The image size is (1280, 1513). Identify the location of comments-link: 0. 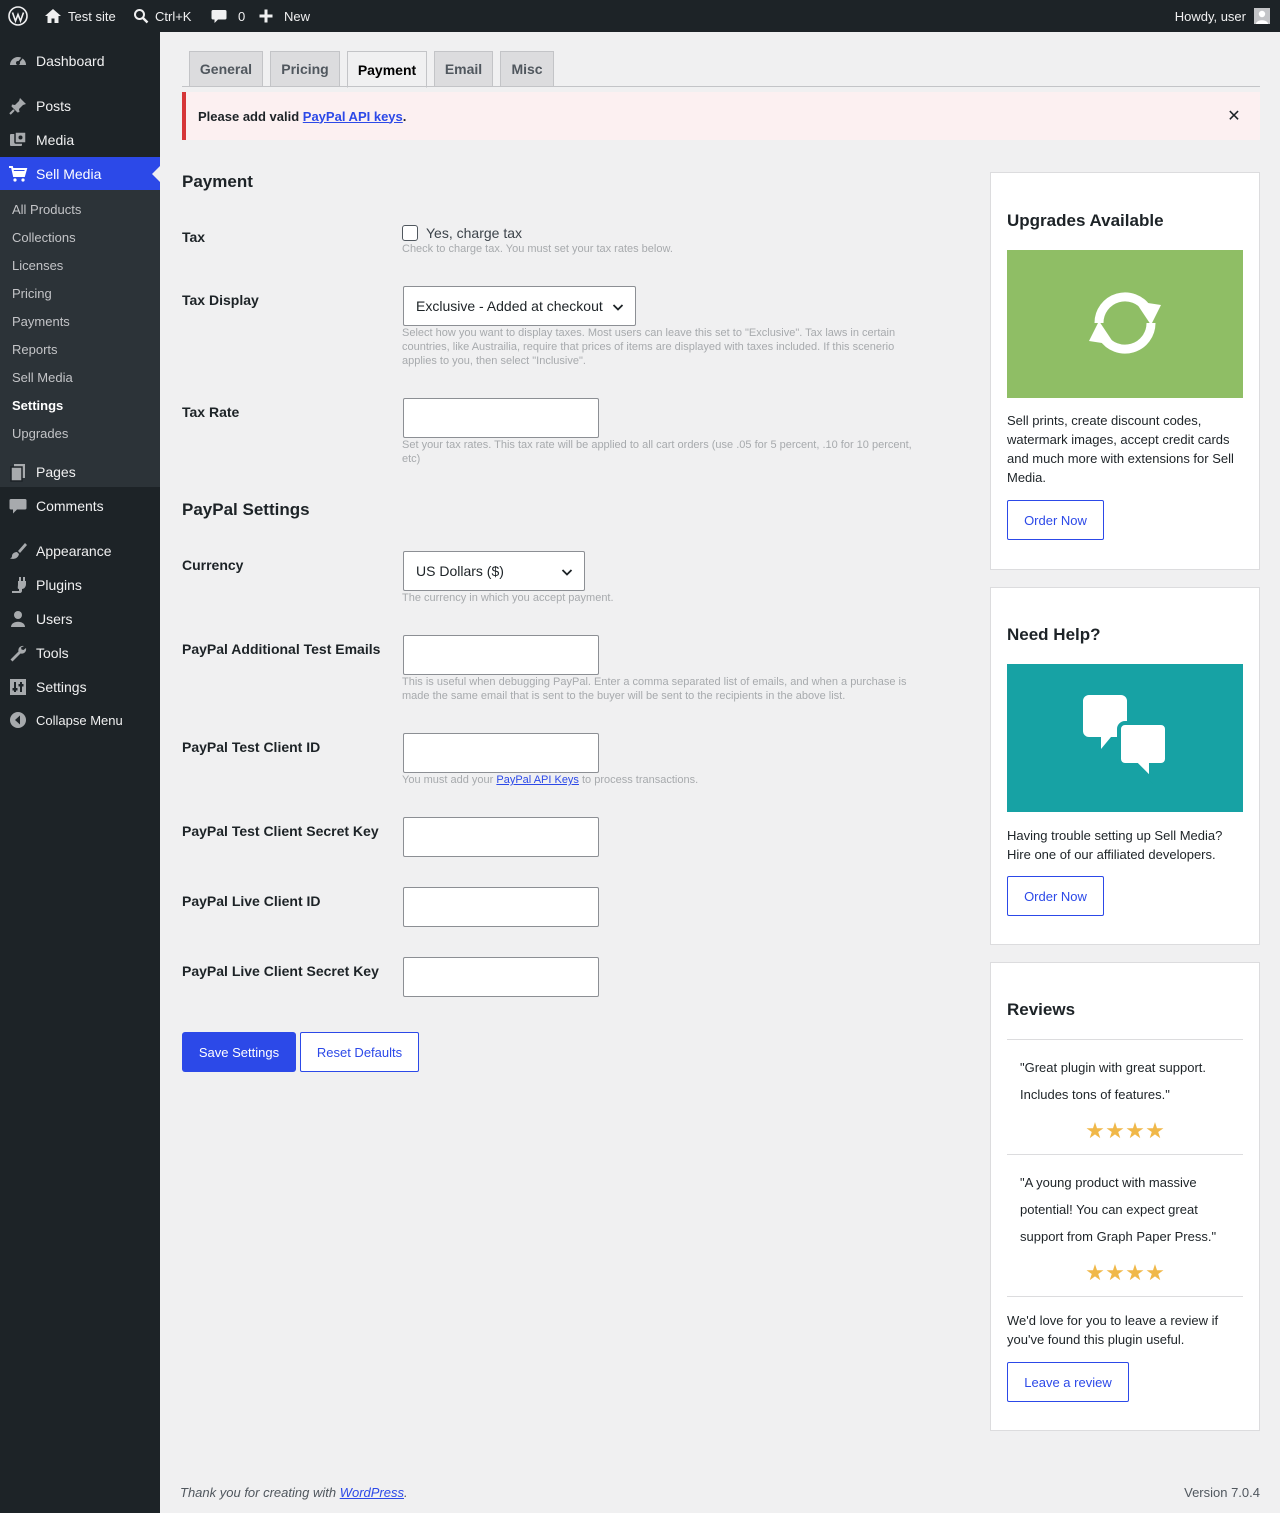
(227, 16).